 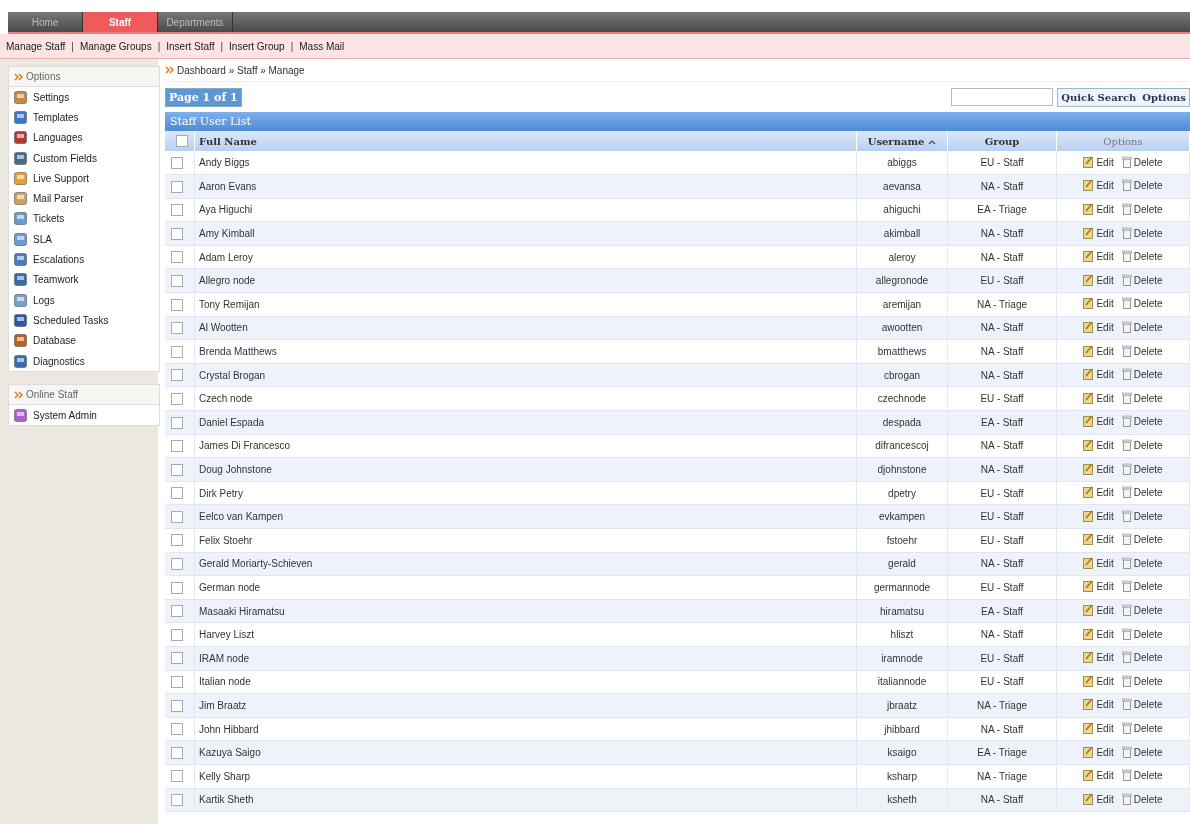 I want to click on sidebar-item: Tickets, so click(x=84, y=219).